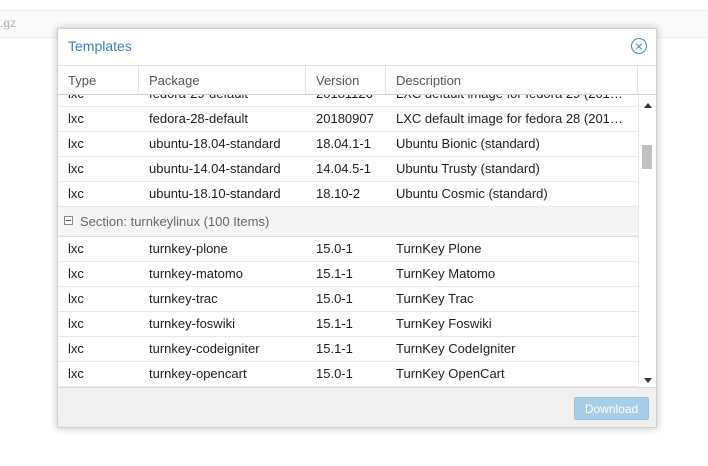  I want to click on table-row: lxc turnkey-matomo 15.1-1 TurnKey Matomo, so click(348, 274).